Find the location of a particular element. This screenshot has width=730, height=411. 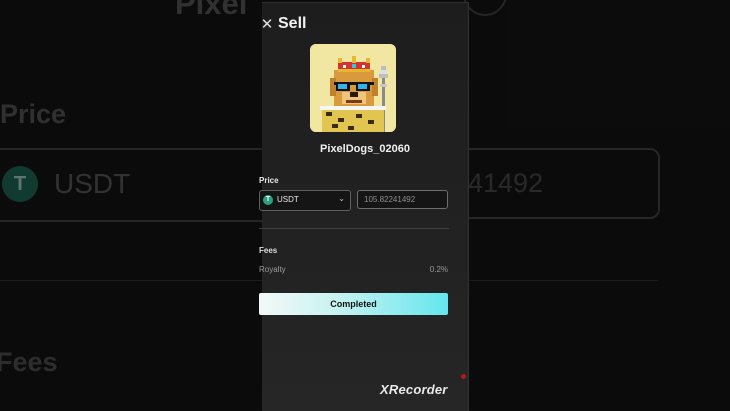

divider is located at coordinates (354, 228).